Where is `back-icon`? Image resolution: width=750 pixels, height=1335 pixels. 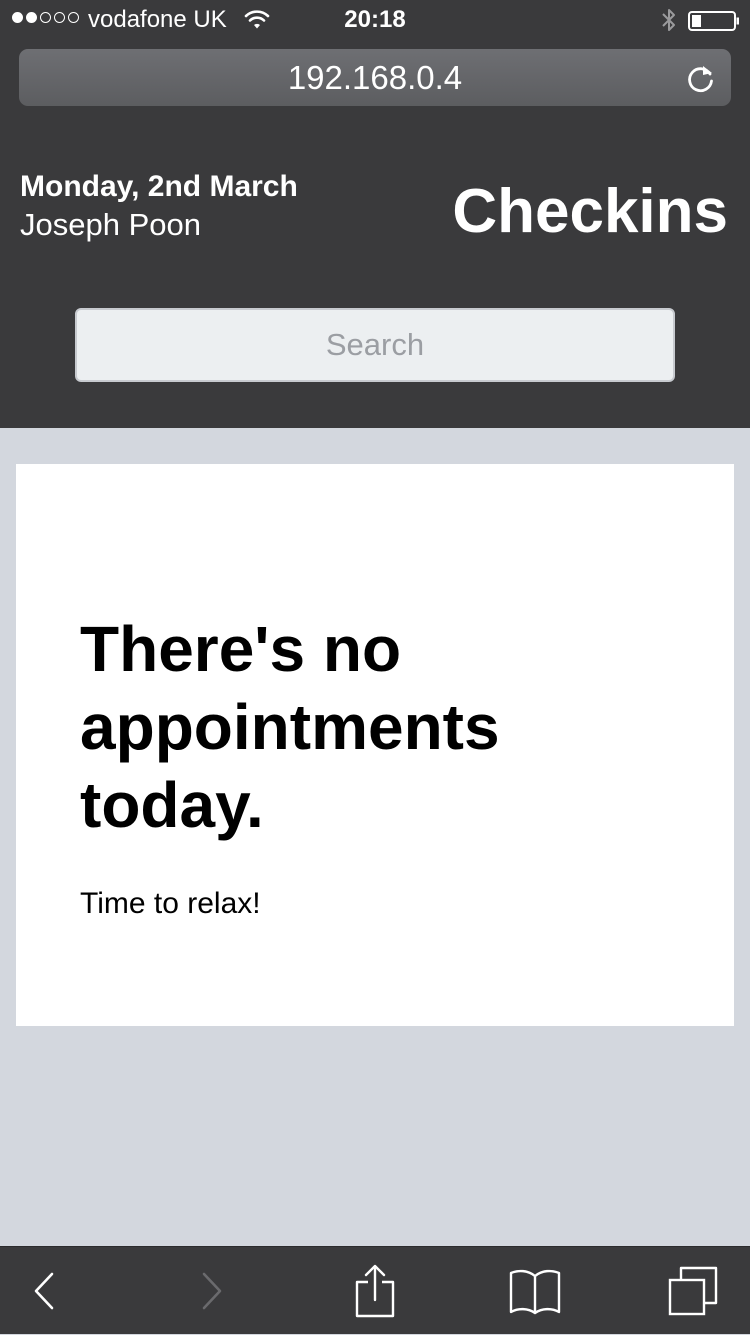
back-icon is located at coordinates (45, 1291).